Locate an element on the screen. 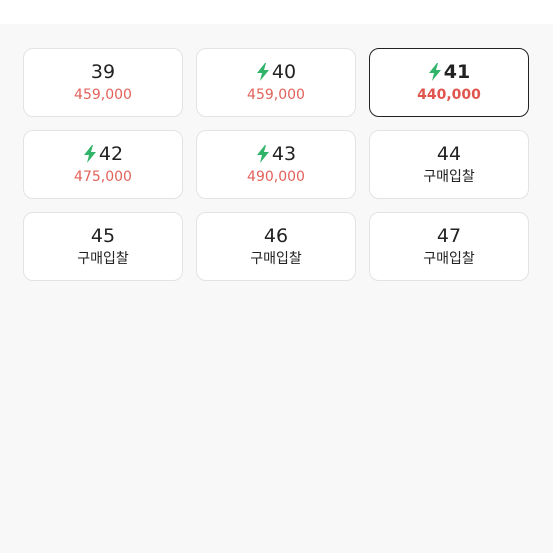 The image size is (553, 553). size-option-41: 41 440,000 is located at coordinates (449, 82).